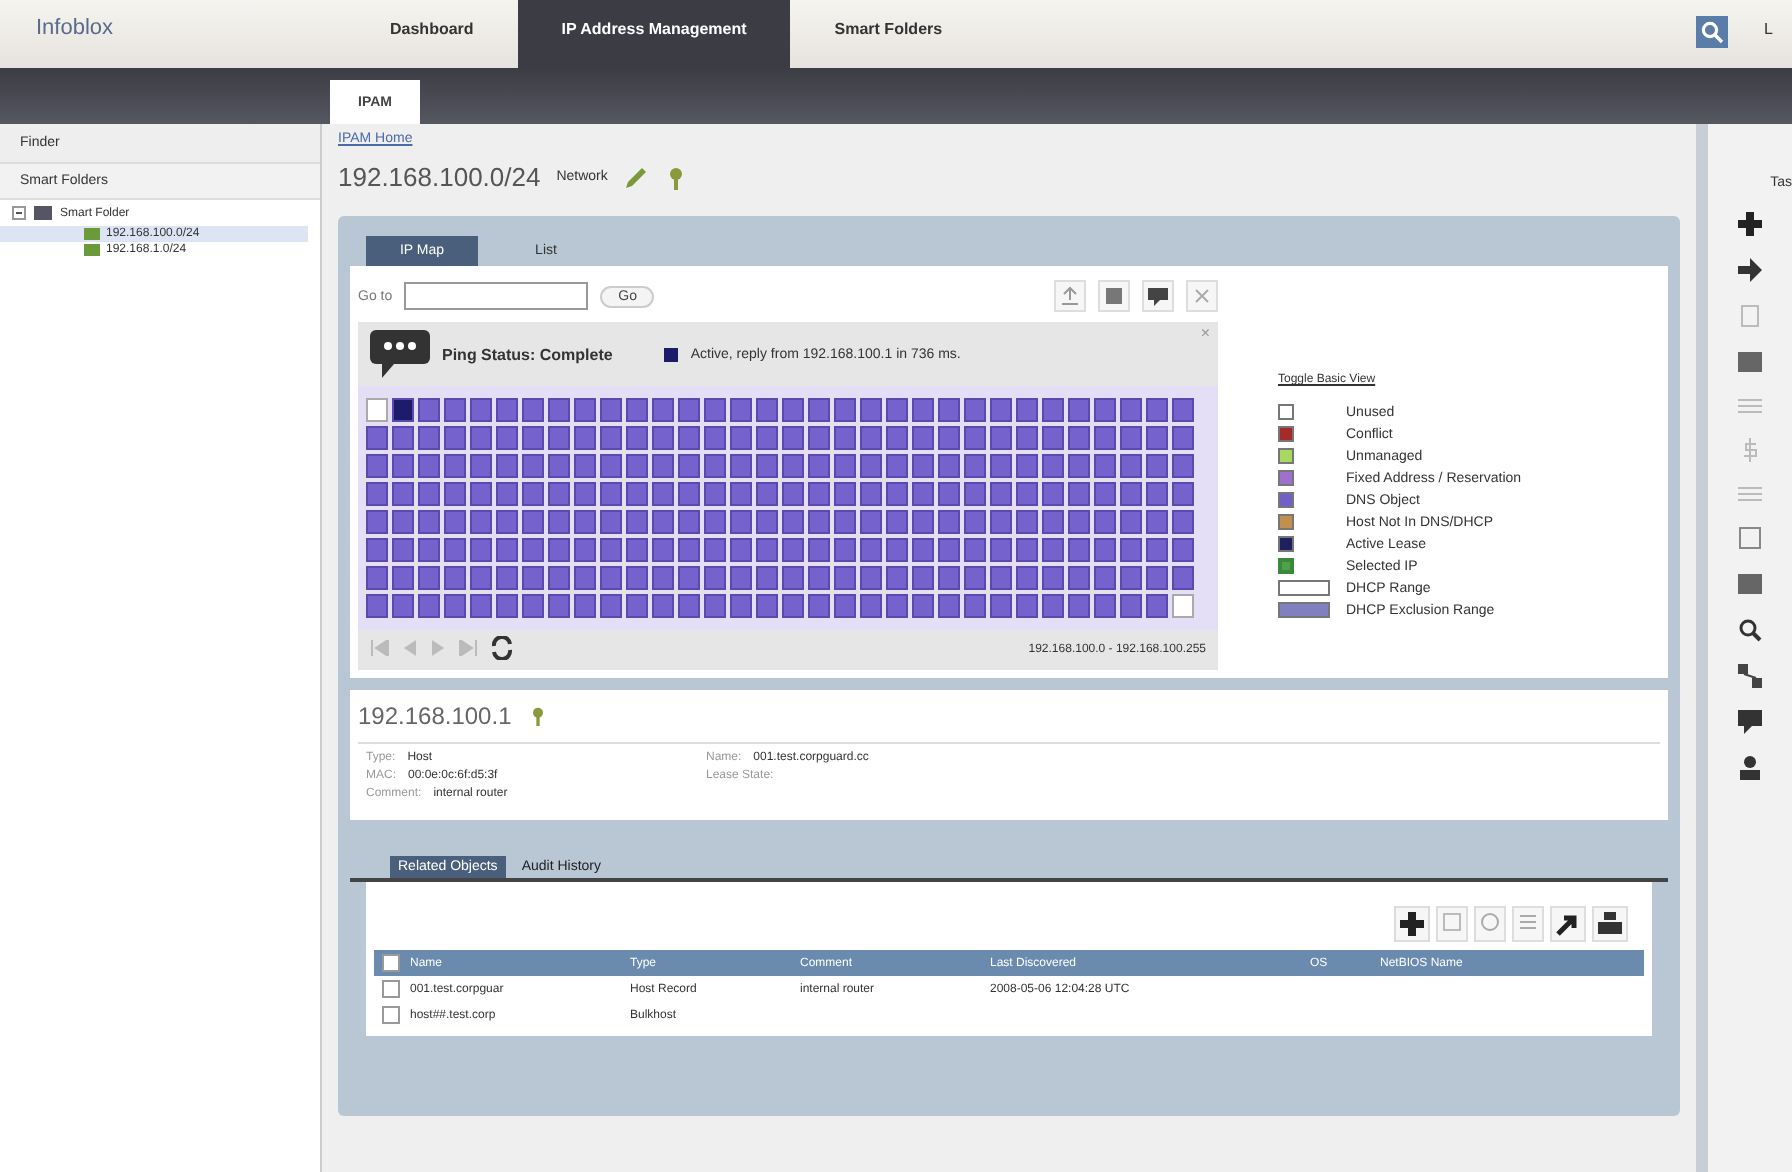 The image size is (1792, 1172). I want to click on nav-tab: Smart Folders, so click(888, 34).